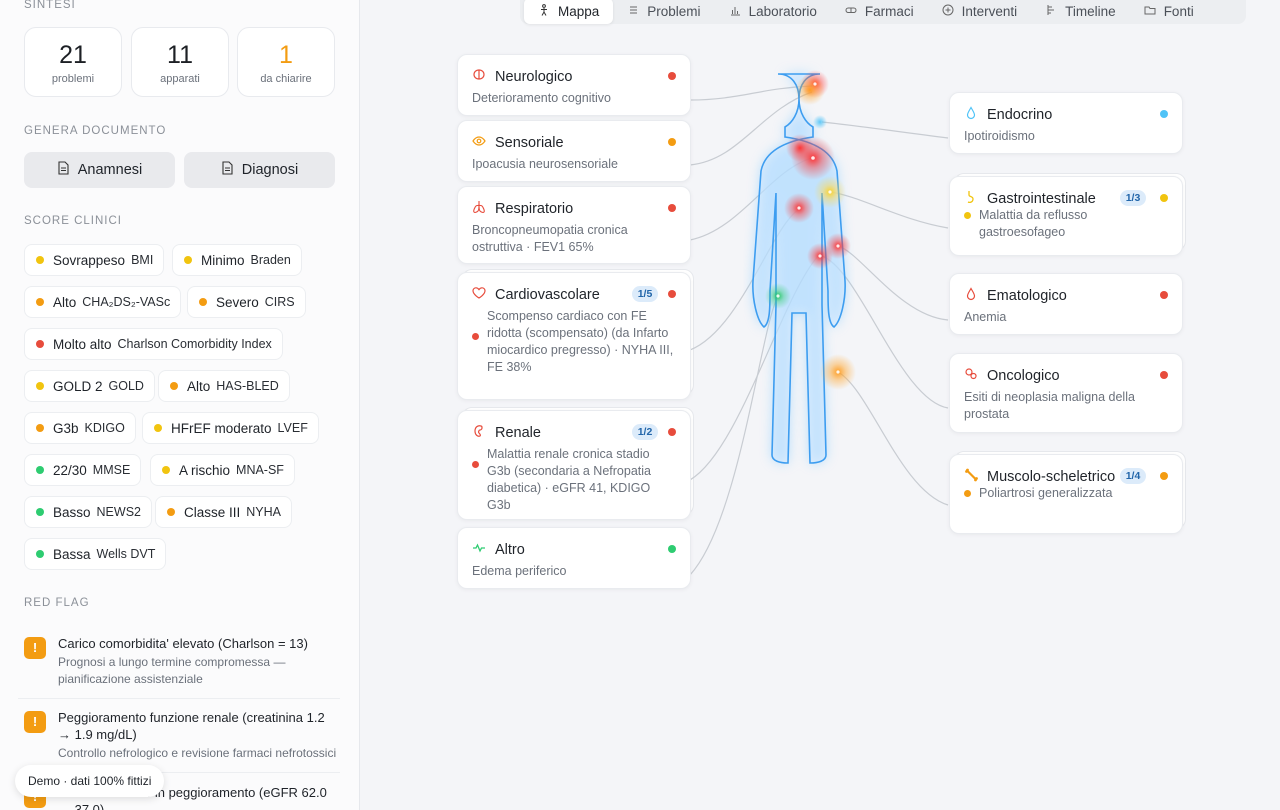 The image size is (1280, 810). Describe the element at coordinates (63, 170) in the screenshot. I see `document-icon` at that location.